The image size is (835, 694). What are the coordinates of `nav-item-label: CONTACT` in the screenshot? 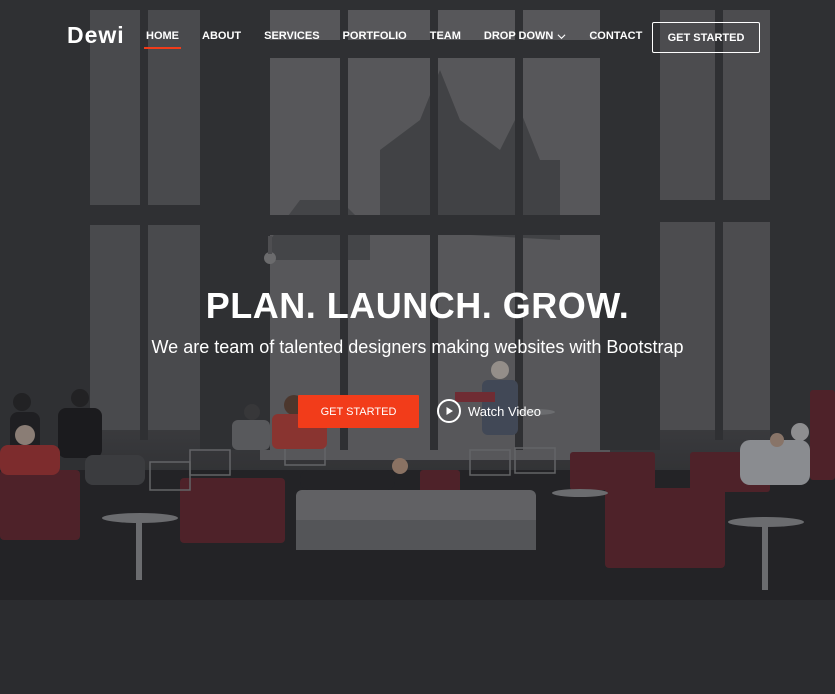 It's located at (616, 36).